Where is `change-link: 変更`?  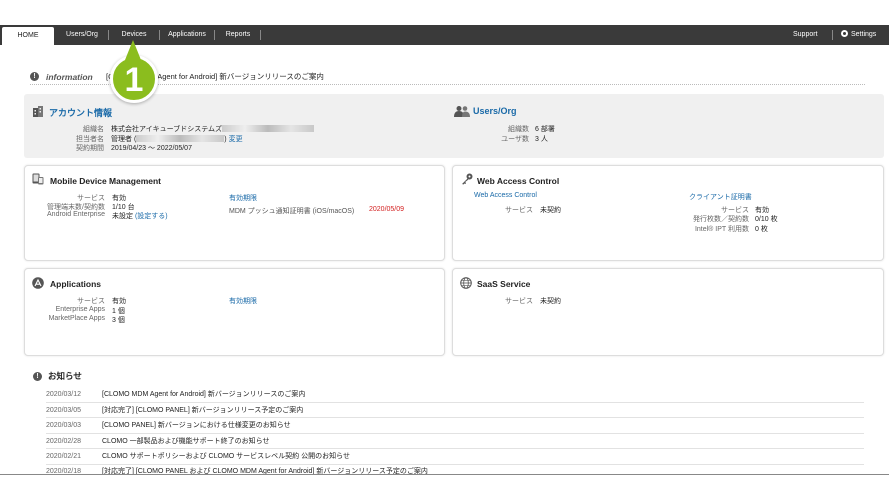 change-link: 変更 is located at coordinates (236, 139).